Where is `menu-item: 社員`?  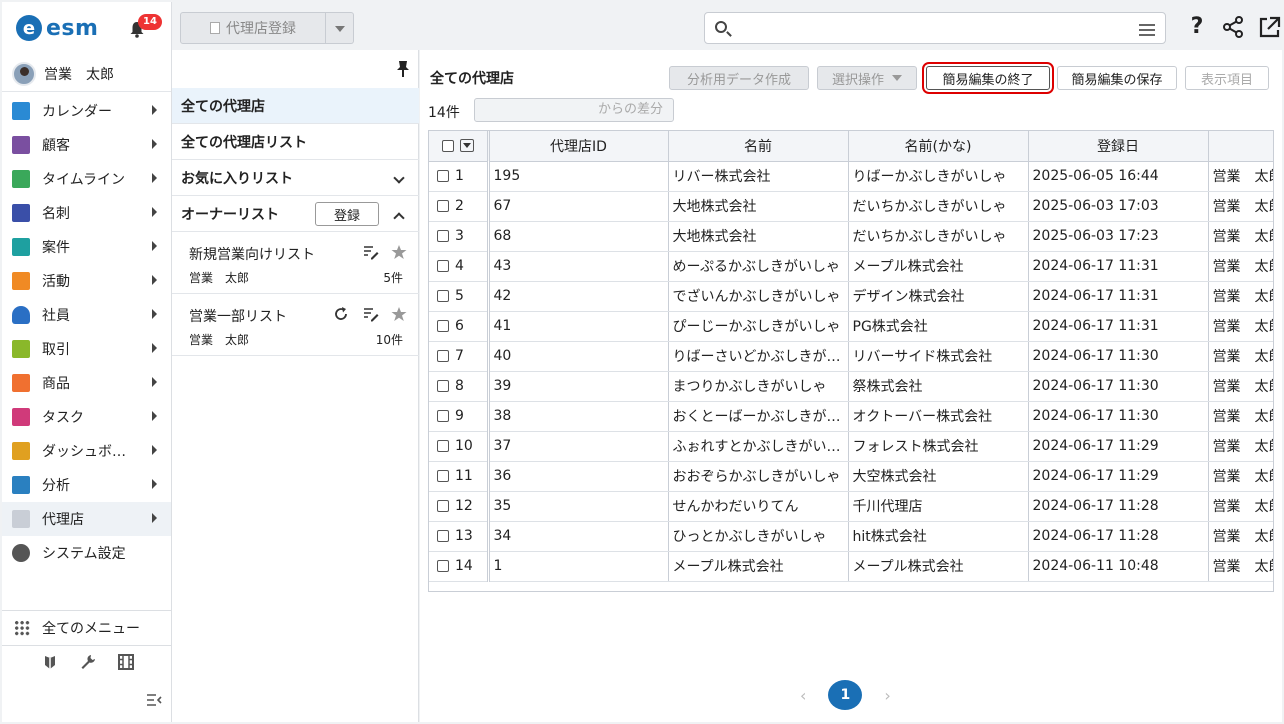
menu-item: 社員 is located at coordinates (86, 315).